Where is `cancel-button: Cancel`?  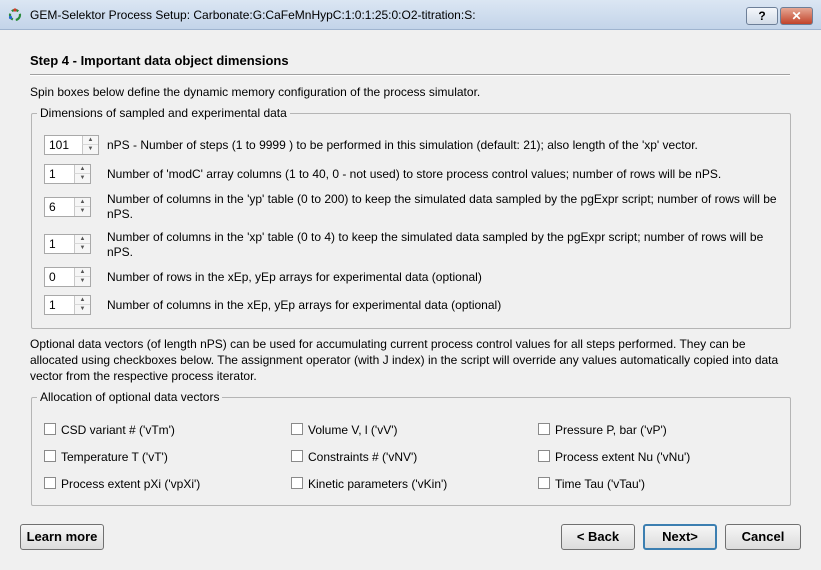 cancel-button: Cancel is located at coordinates (763, 537).